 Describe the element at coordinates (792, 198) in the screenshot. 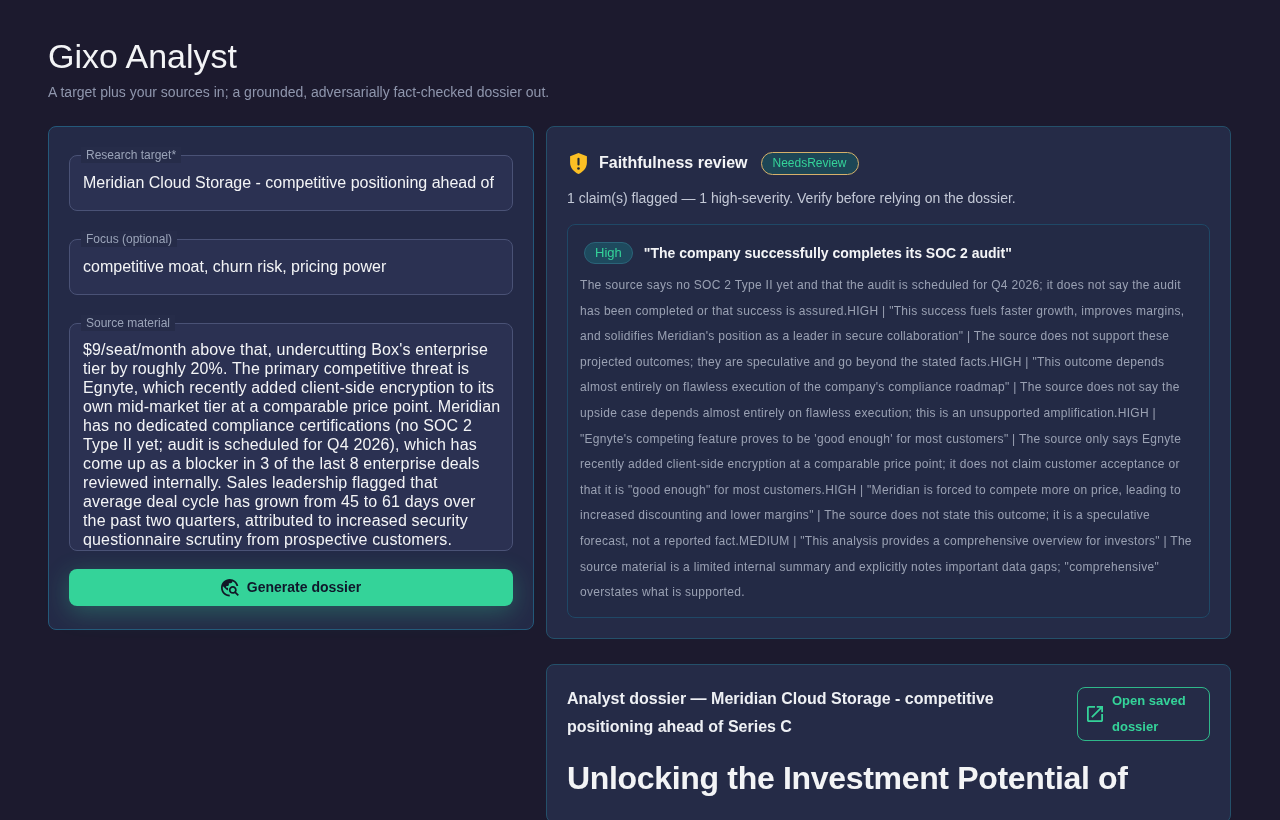

I see `review-summary: 1 claim(s) flagged — 1 high-severity. Verify before relying on the dossier.` at that location.